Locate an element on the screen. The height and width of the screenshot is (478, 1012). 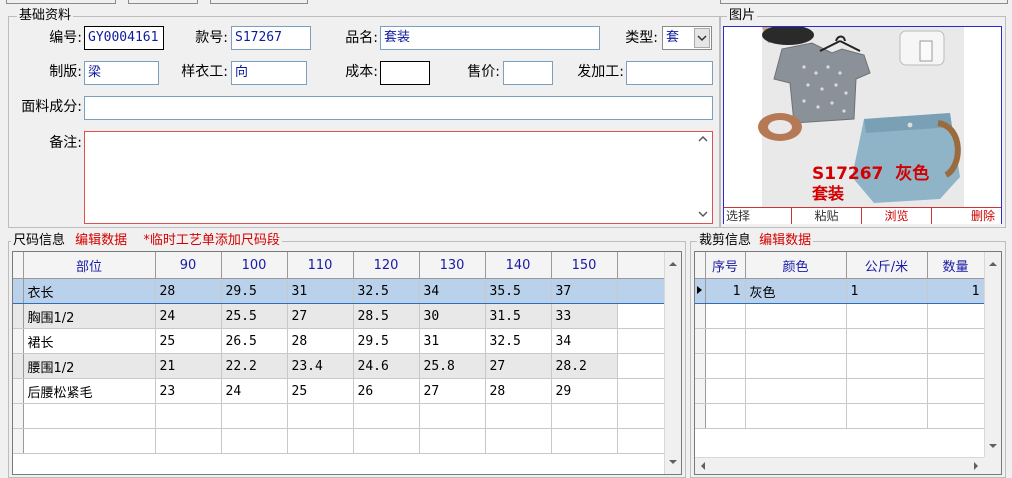
table-cell: 后腰松紧毛 is located at coordinates (89, 391).